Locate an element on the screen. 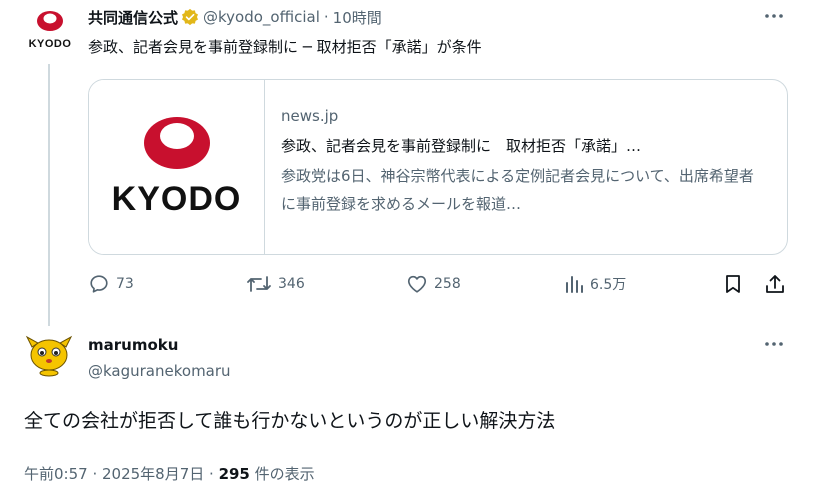  reply-views-count: 295 is located at coordinates (234, 474).